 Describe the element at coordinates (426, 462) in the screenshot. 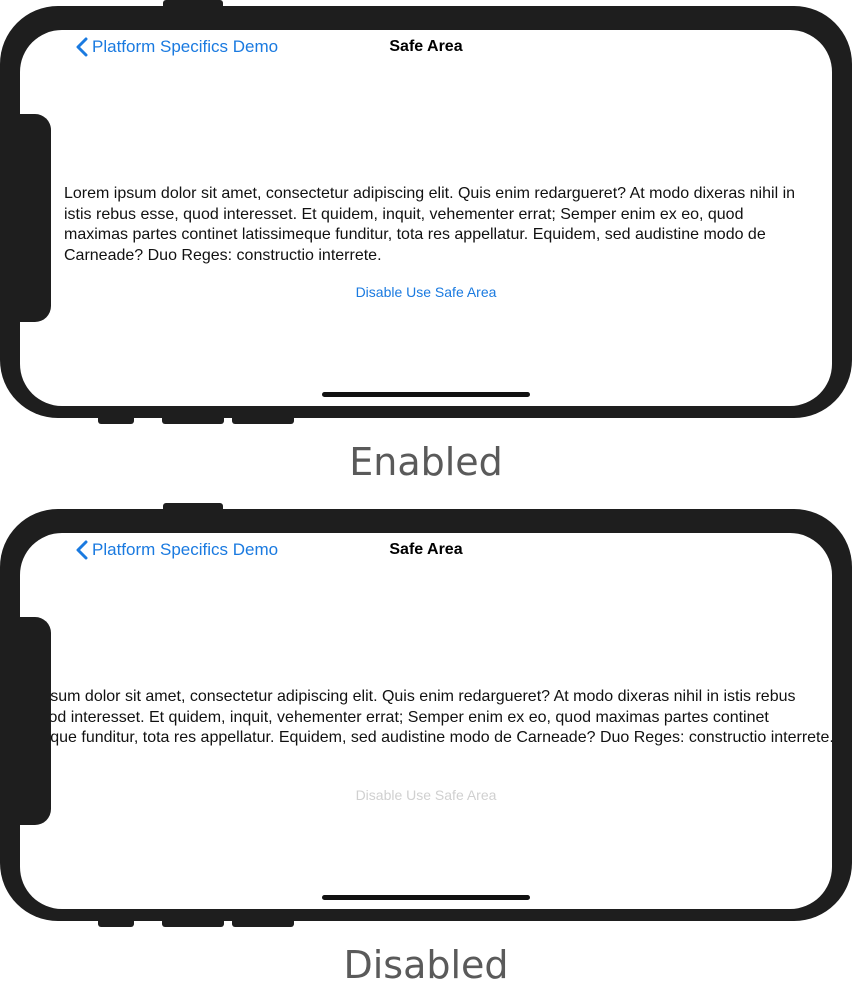

I see `caption-label: Enabled` at that location.